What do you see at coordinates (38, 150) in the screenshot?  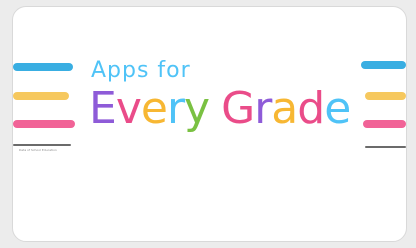 I see `footnote-text: Data of School Education` at bounding box center [38, 150].